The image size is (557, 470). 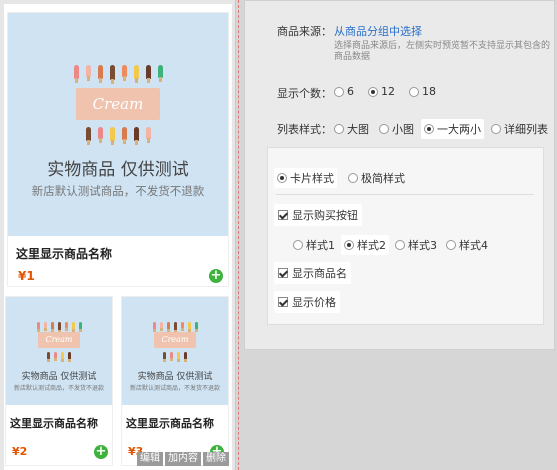 I want to click on list-style-detail-list: 详细列表, so click(x=519, y=129).